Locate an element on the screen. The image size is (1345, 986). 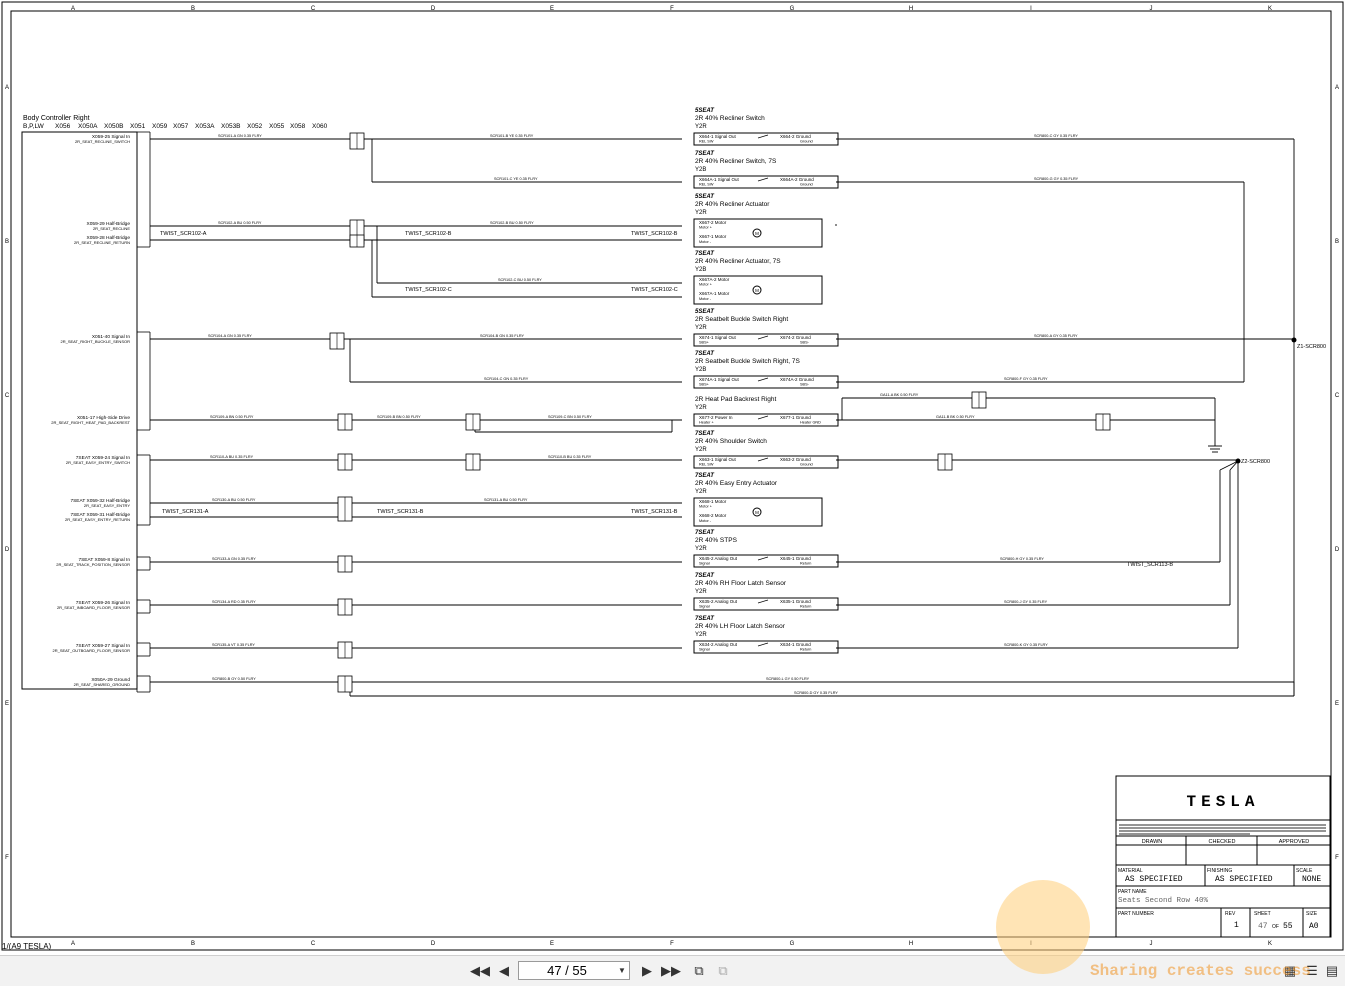
last-page-button: ▶▶ is located at coordinates (671, 971).